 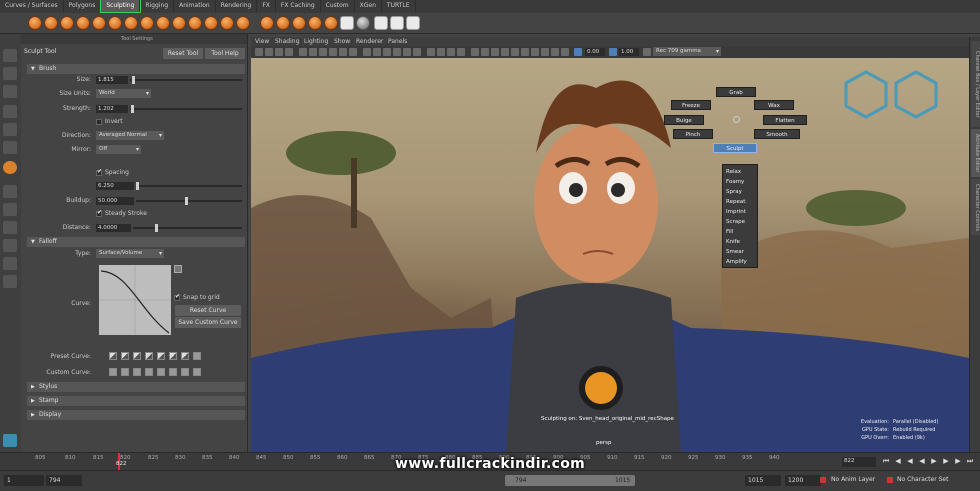 What do you see at coordinates (133, 80) in the screenshot?
I see `size-slider-knob` at bounding box center [133, 80].